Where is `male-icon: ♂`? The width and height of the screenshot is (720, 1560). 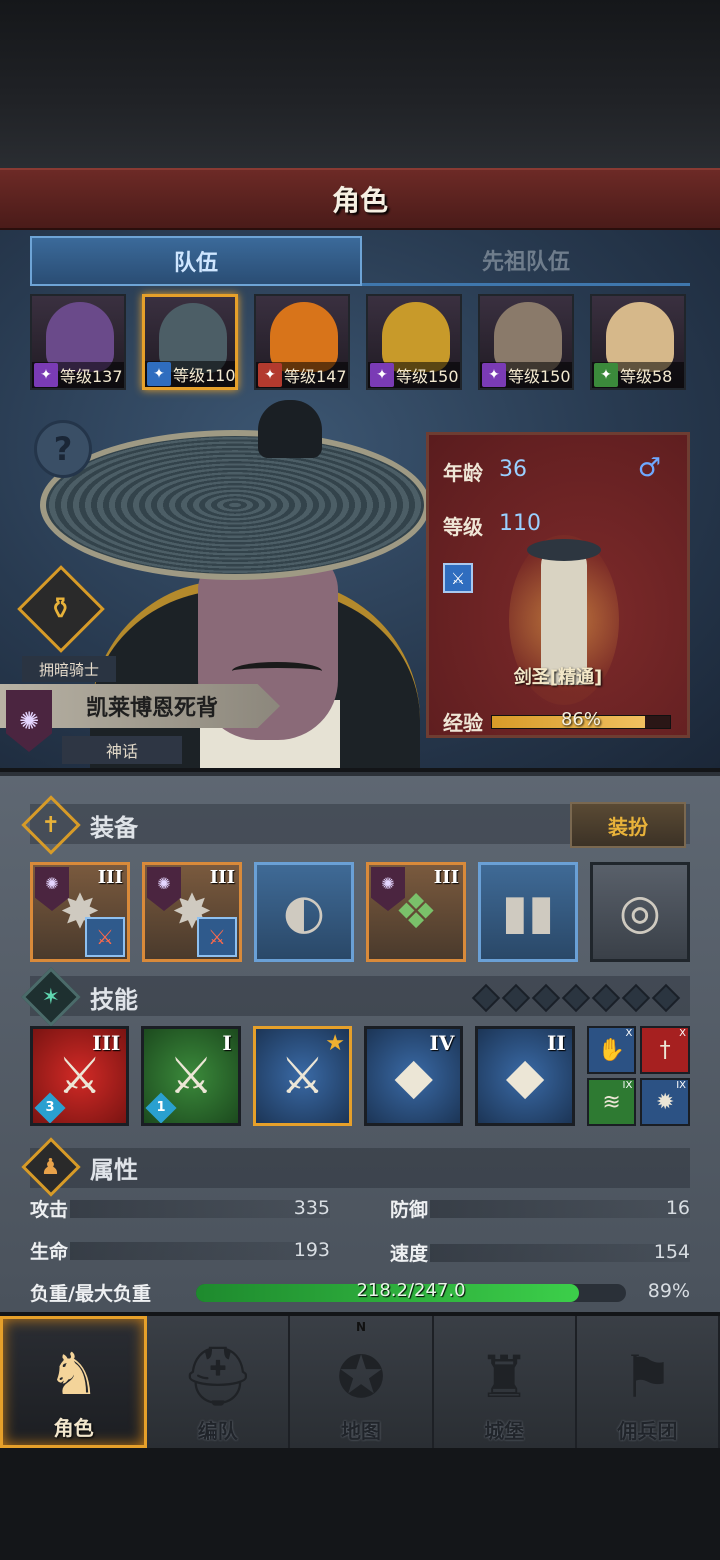 male-icon: ♂ is located at coordinates (649, 468).